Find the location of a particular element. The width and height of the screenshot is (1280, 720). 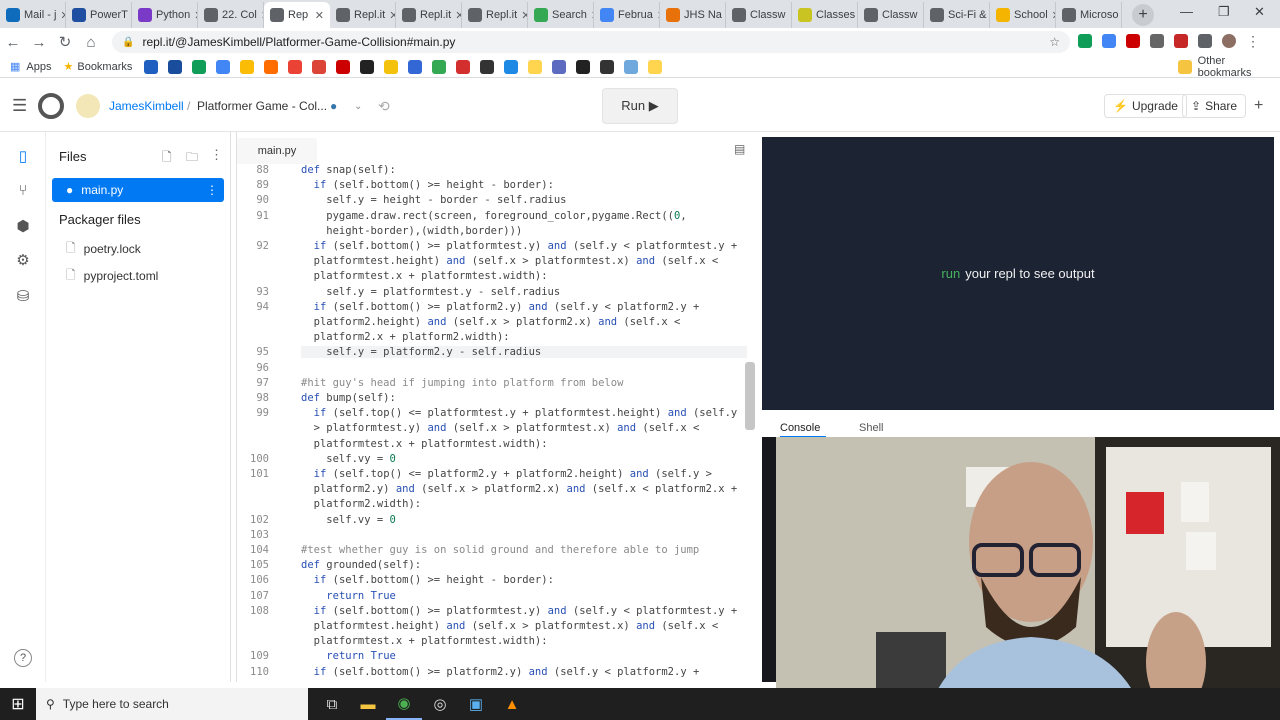

profile-avatar is located at coordinates (1229, 41).